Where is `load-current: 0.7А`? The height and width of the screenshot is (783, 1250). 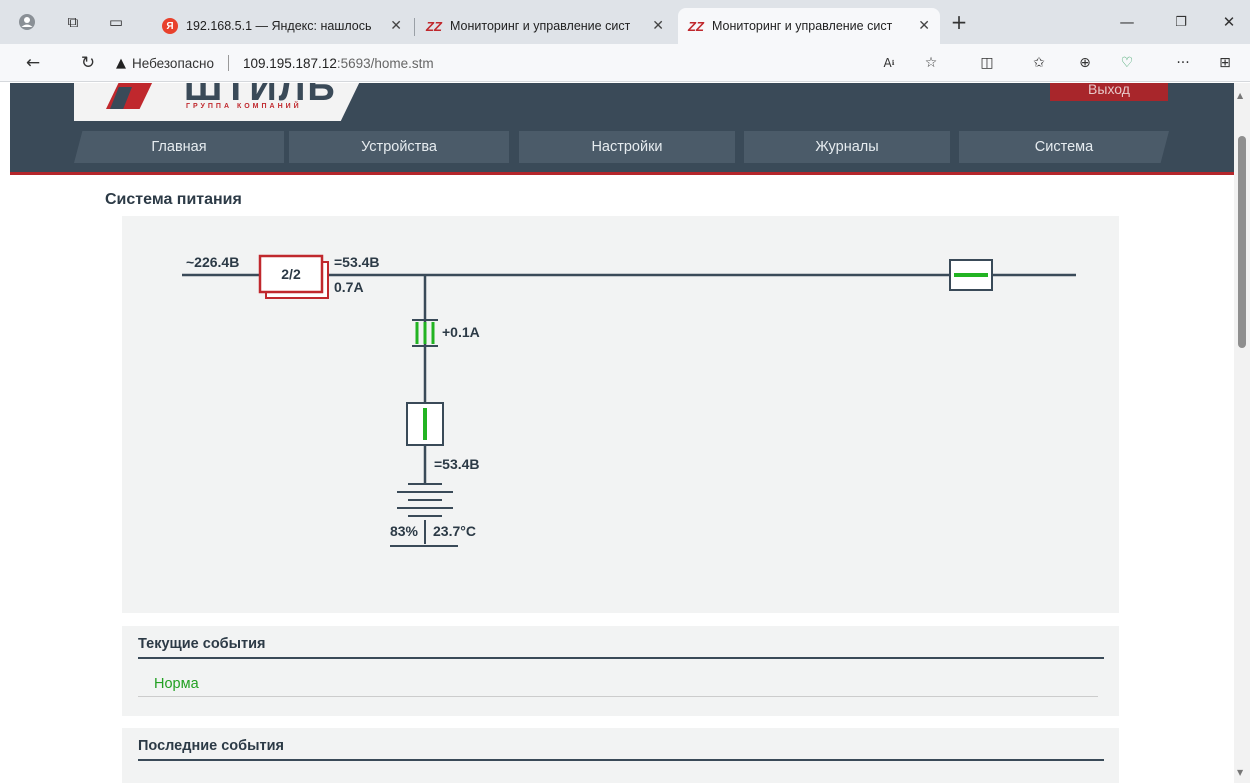
load-current: 0.7А is located at coordinates (349, 287).